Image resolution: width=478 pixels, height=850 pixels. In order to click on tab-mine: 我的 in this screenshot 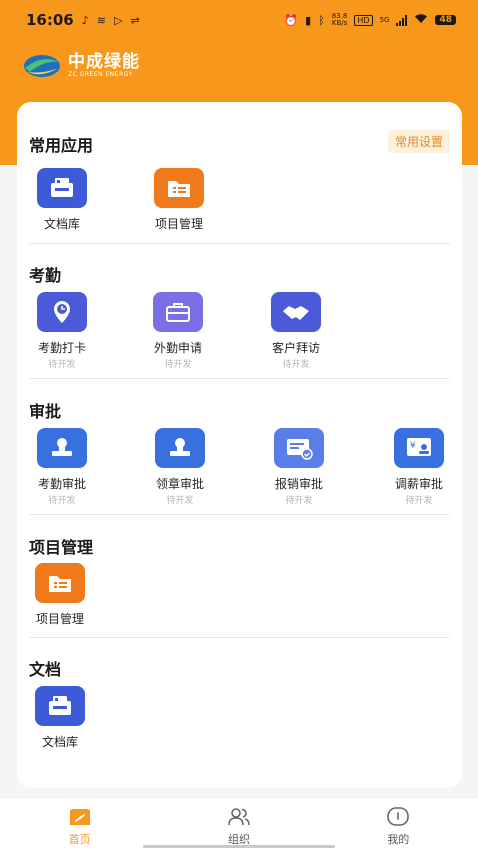, I will do `click(398, 824)`.